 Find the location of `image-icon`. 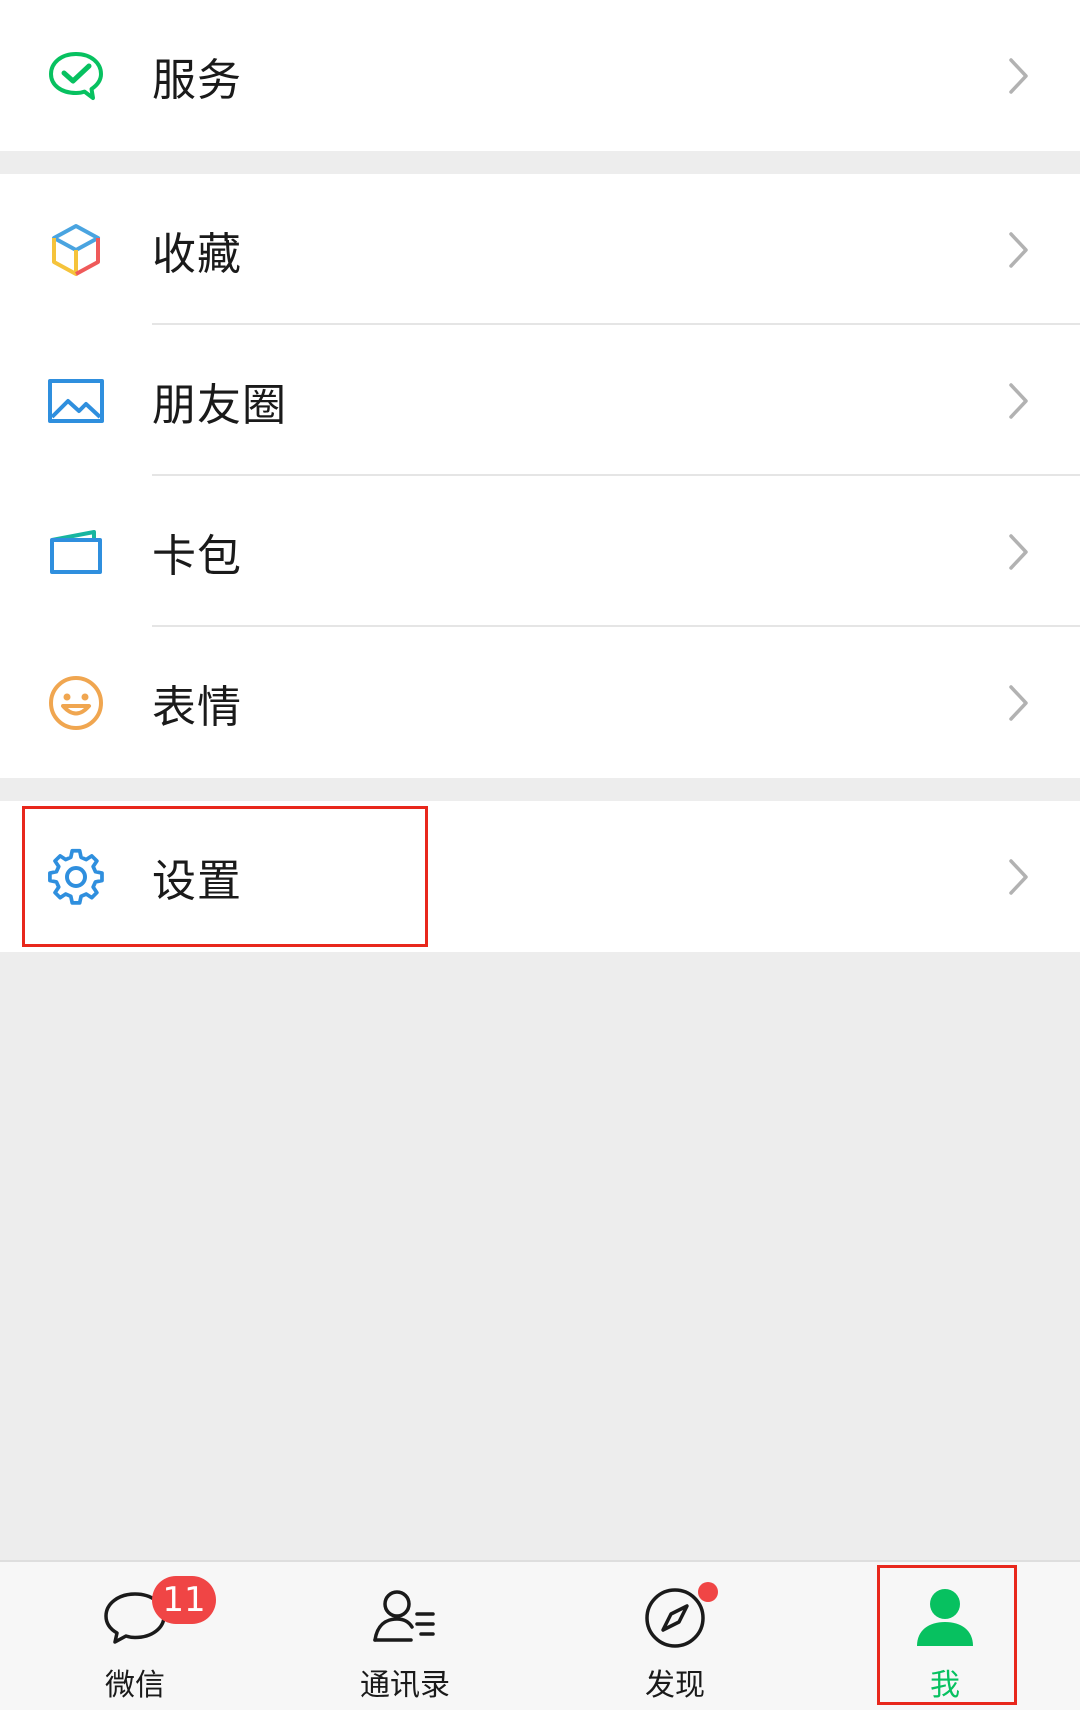

image-icon is located at coordinates (76, 401).